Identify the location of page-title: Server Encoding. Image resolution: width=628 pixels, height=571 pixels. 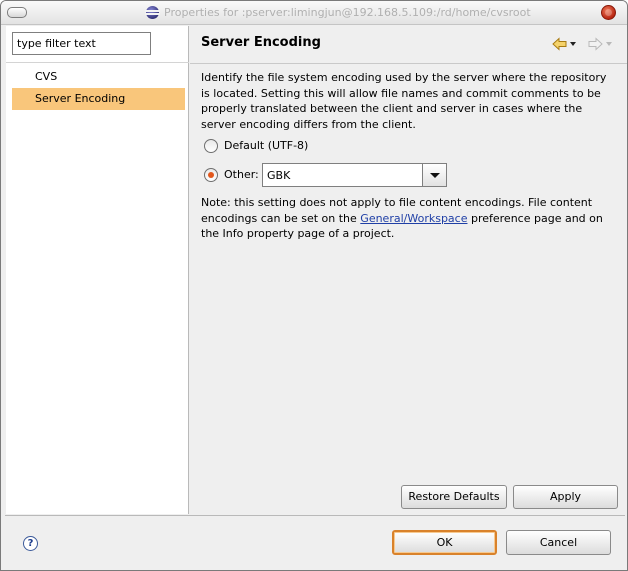
(261, 42).